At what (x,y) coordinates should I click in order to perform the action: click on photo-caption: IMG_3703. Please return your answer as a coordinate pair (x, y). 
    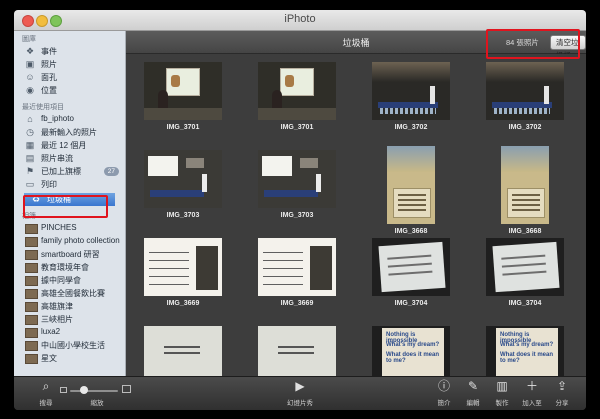
    Looking at the image, I should click on (297, 215).